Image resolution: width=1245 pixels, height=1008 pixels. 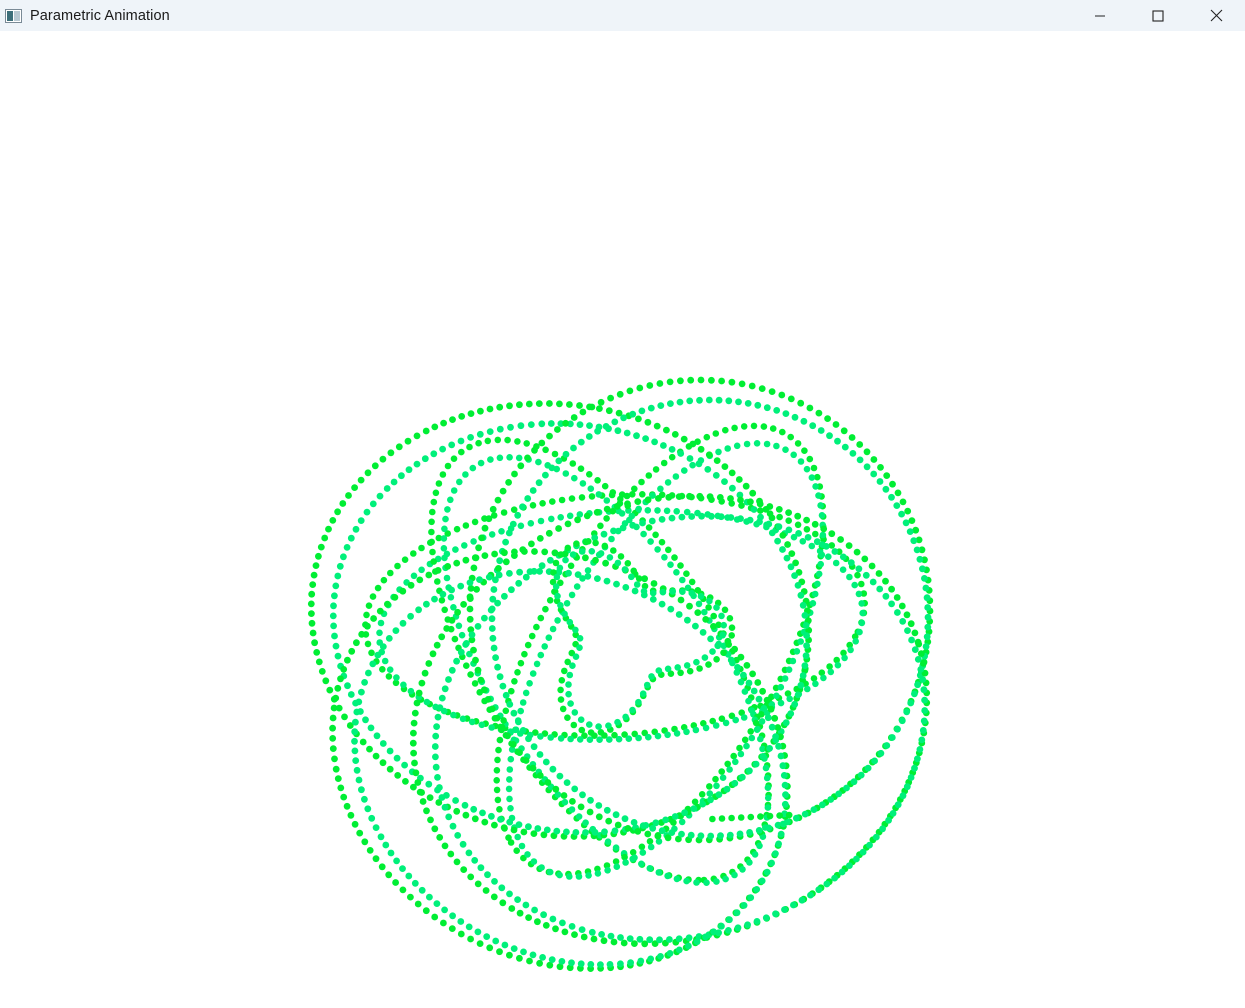 What do you see at coordinates (1158, 15) in the screenshot?
I see `maximize-button` at bounding box center [1158, 15].